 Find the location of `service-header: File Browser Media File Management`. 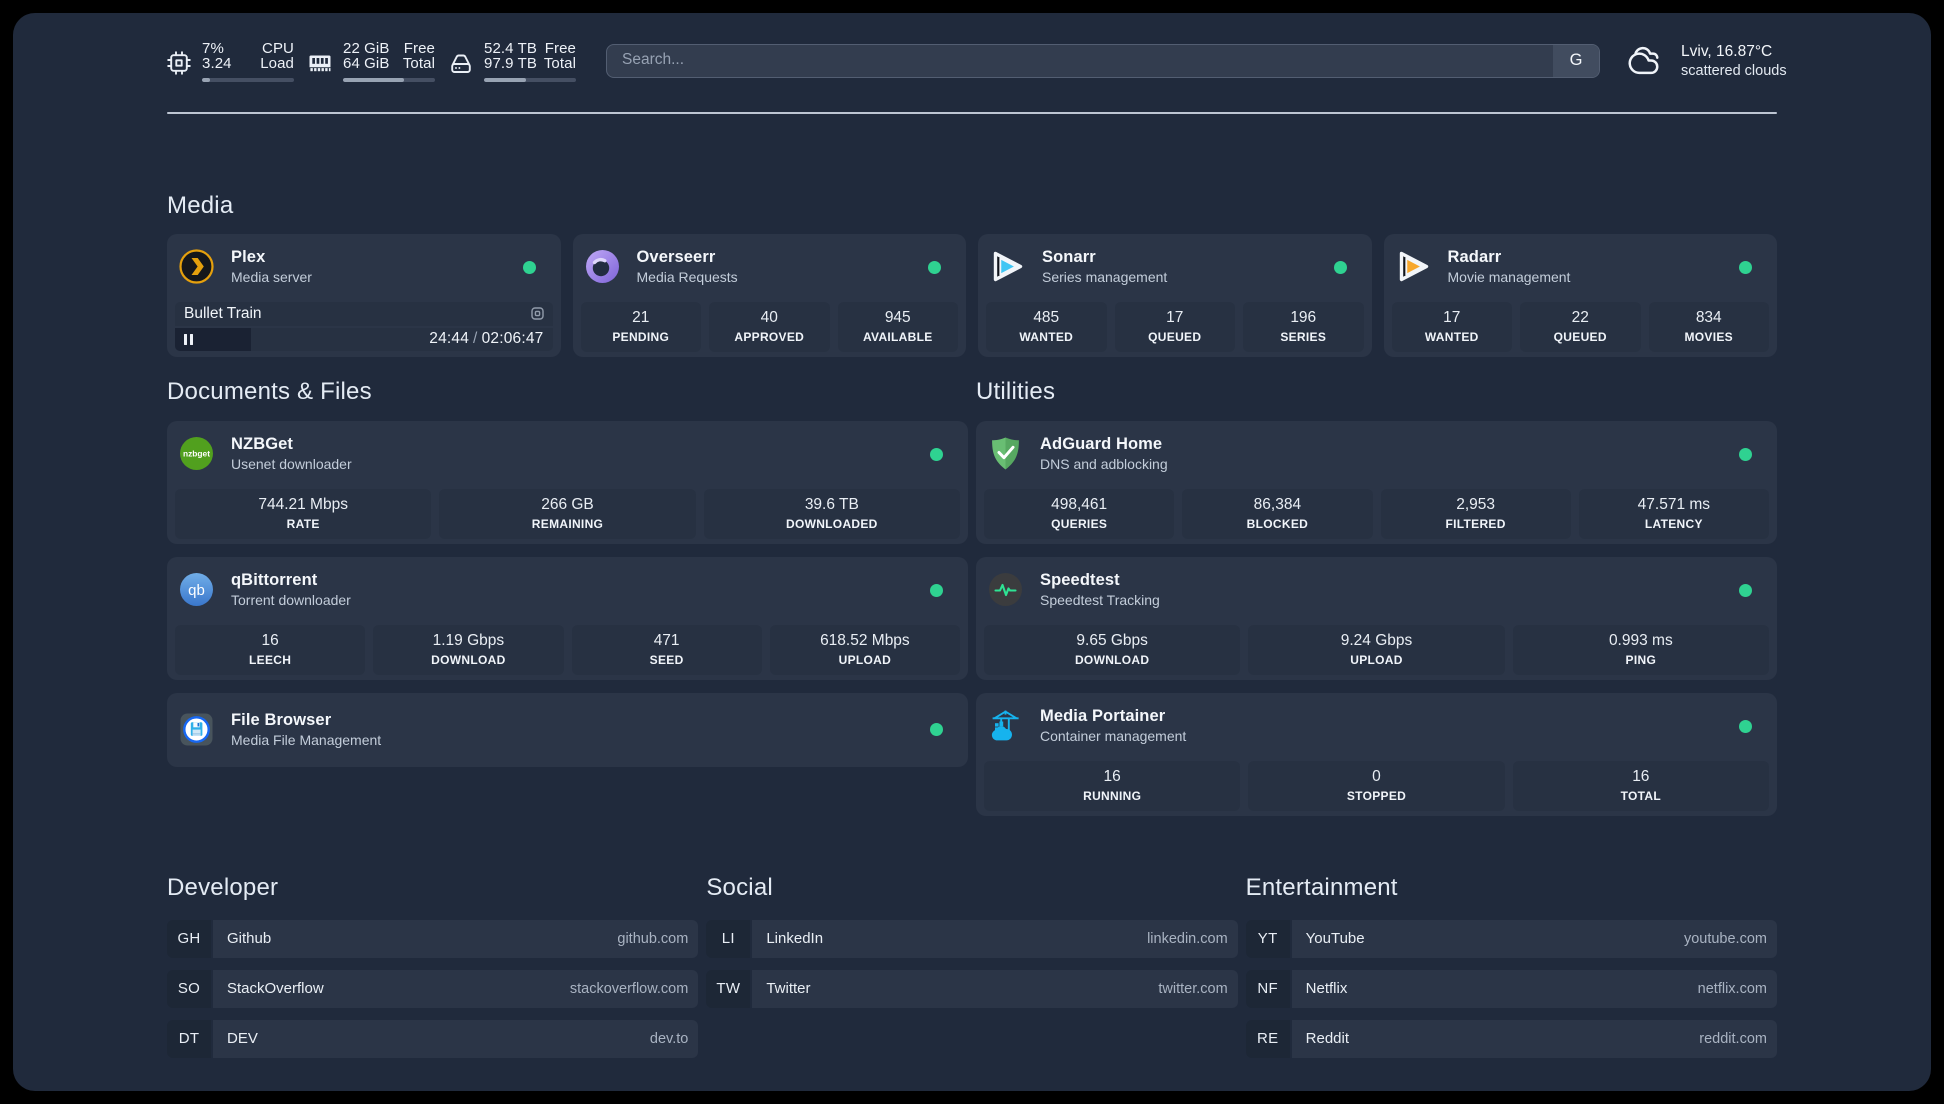

service-header: File Browser Media File Management is located at coordinates (569, 729).